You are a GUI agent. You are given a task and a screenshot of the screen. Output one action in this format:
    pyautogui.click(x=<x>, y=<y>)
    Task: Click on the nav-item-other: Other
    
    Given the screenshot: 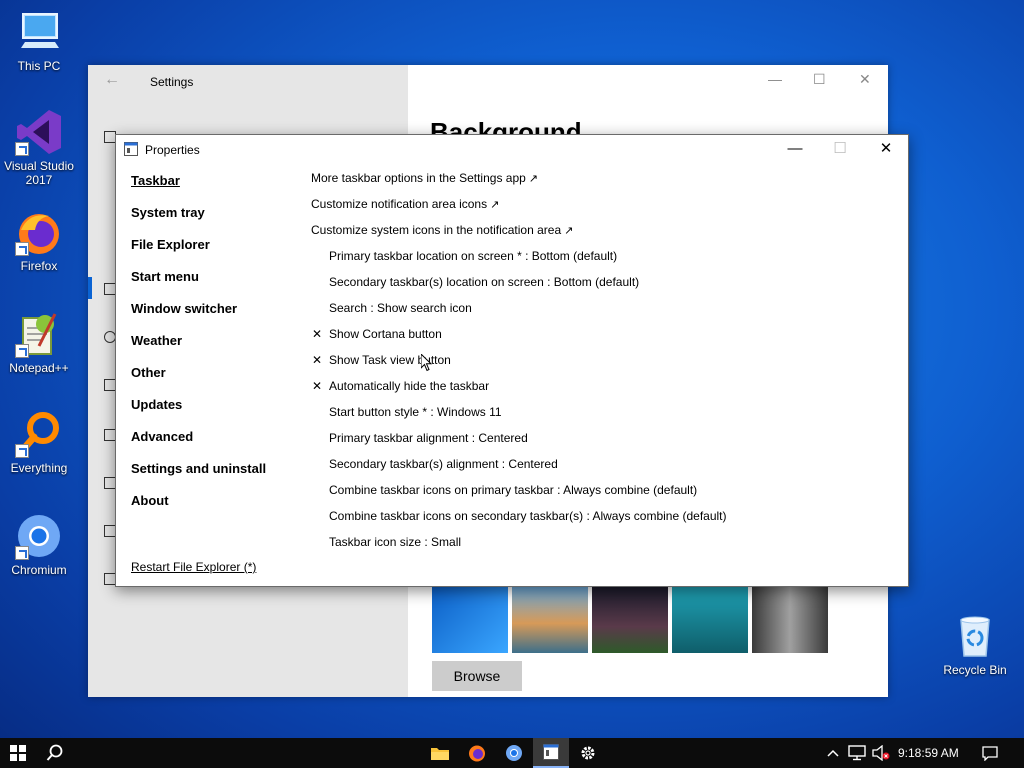 What is the action you would take?
    pyautogui.click(x=198, y=379)
    